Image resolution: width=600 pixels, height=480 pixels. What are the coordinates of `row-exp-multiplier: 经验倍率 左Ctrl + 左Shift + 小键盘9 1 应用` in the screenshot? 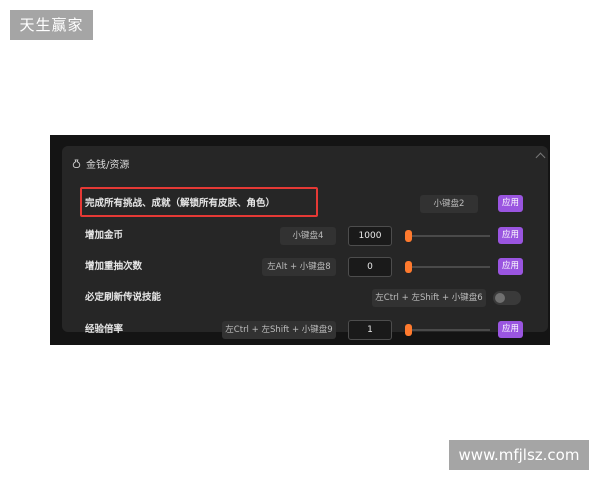 It's located at (305, 330).